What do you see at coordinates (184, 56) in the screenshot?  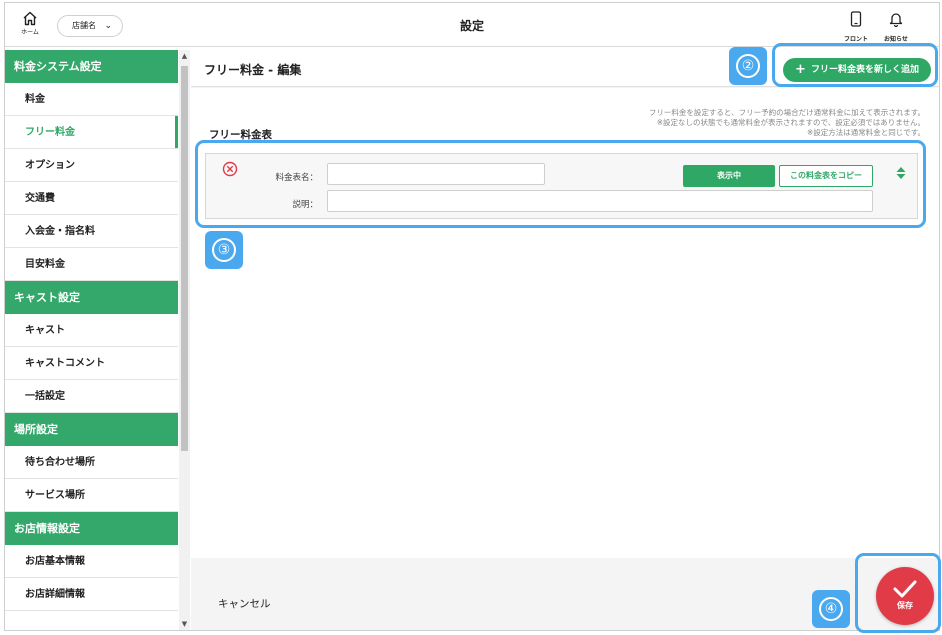 I see `scroll-up-icon: ▲` at bounding box center [184, 56].